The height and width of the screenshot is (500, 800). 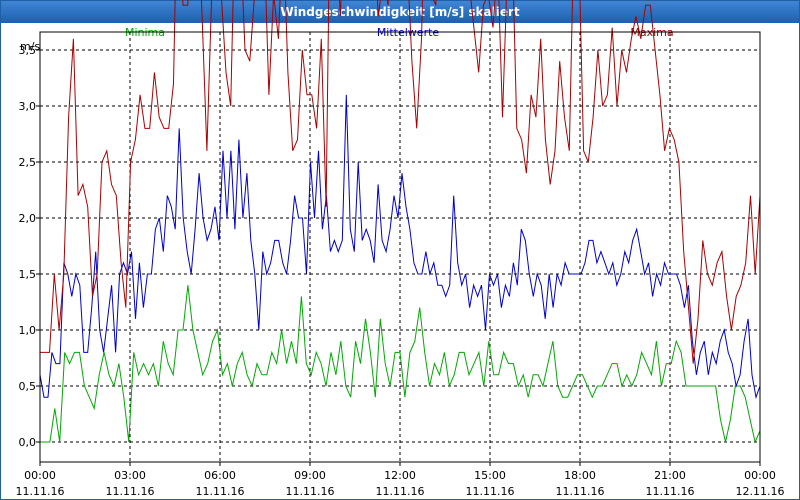 I want to click on x-tick-time: 09:00, so click(x=310, y=475).